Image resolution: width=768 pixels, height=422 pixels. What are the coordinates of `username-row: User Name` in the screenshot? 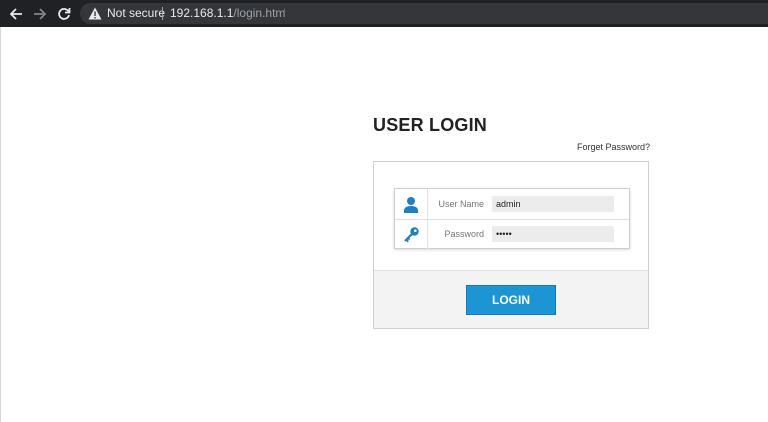 It's located at (512, 204).